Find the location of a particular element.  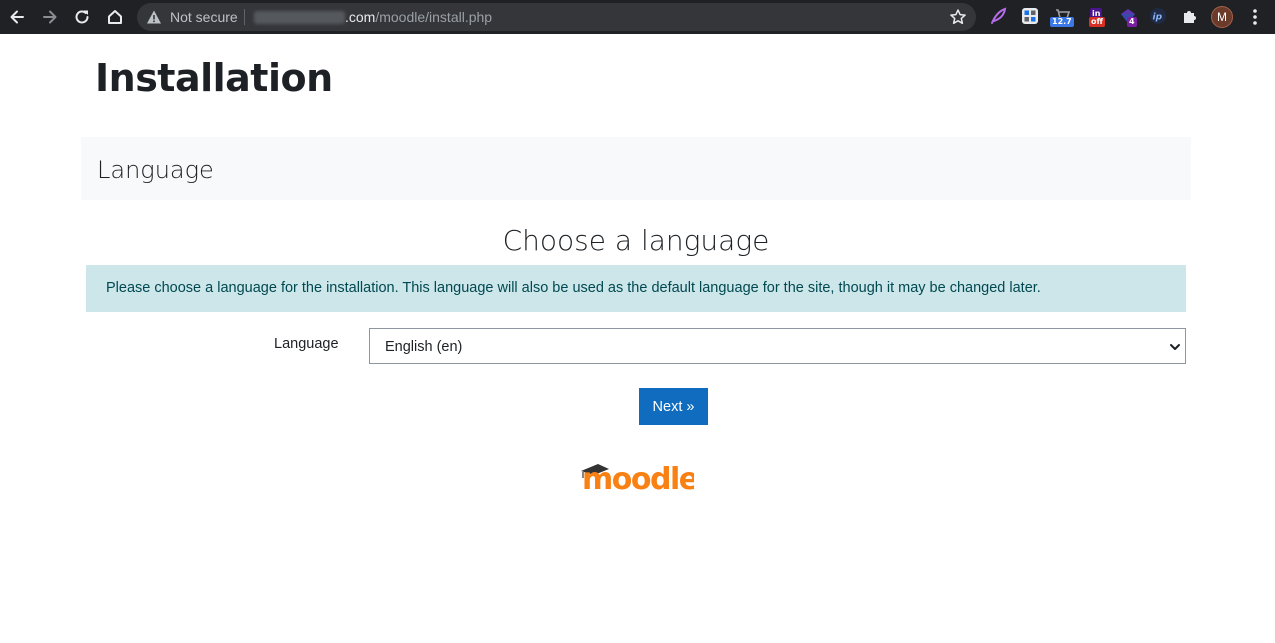

extension-ip: ip is located at coordinates (1158, 16).